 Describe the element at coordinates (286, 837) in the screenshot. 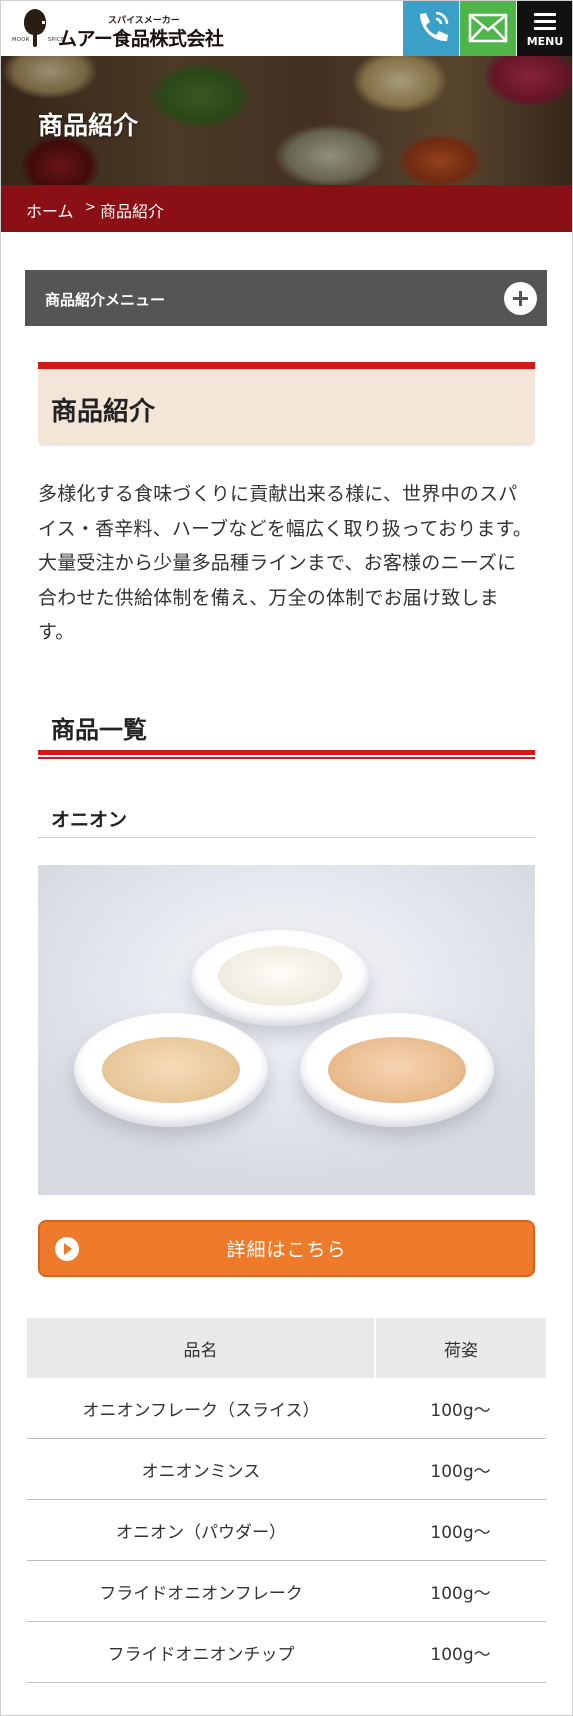

I see `product-divider` at that location.